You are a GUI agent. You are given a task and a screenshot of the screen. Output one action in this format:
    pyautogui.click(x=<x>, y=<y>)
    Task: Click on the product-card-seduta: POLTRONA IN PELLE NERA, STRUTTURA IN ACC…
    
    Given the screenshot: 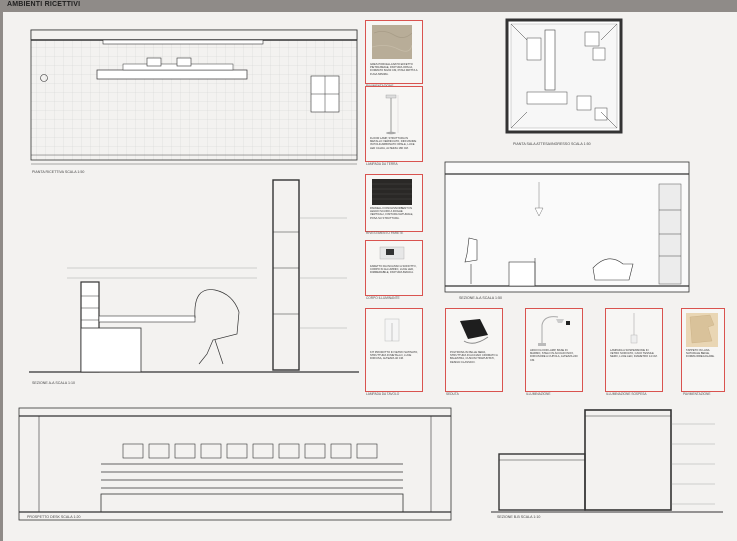 What is the action you would take?
    pyautogui.click(x=474, y=350)
    